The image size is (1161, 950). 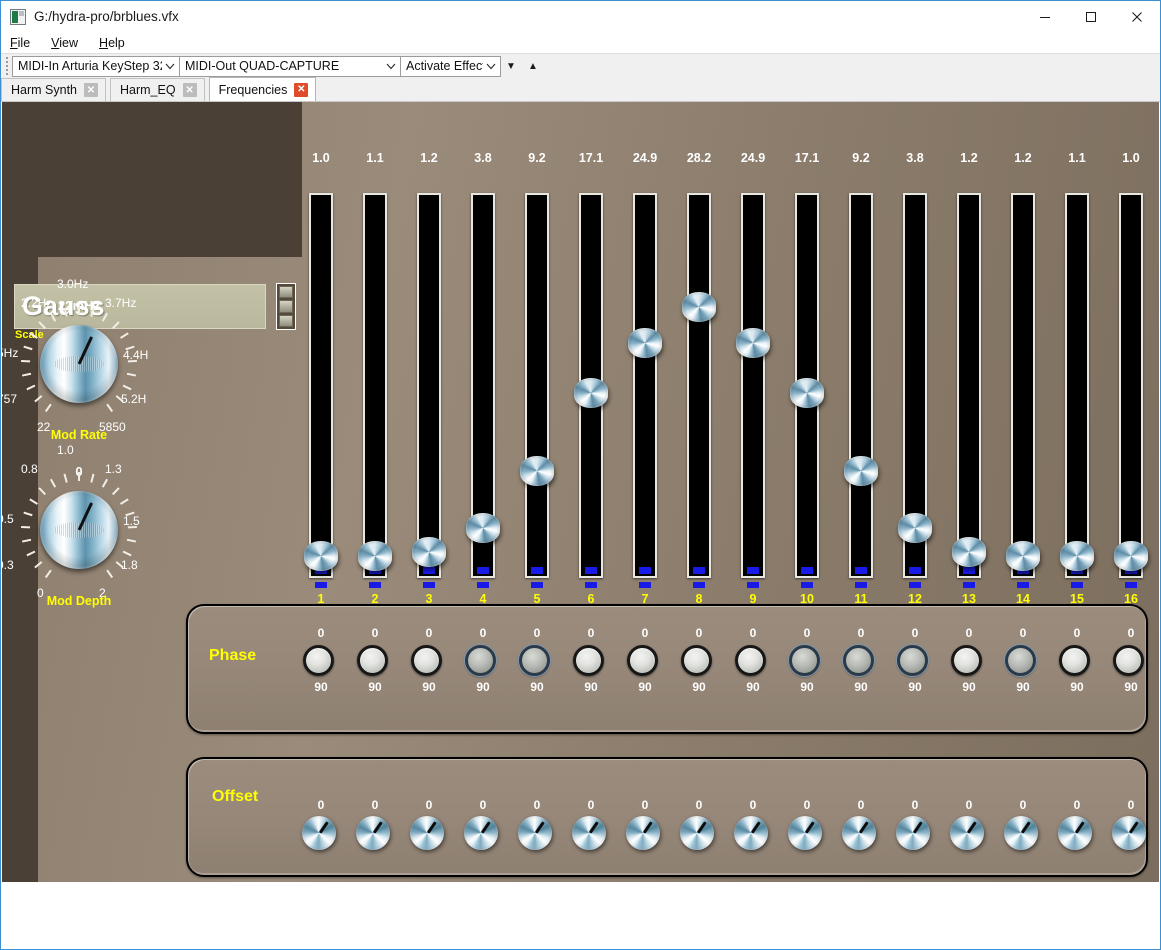 What do you see at coordinates (699, 158) in the screenshot?
I see `slider-value: 28.2` at bounding box center [699, 158].